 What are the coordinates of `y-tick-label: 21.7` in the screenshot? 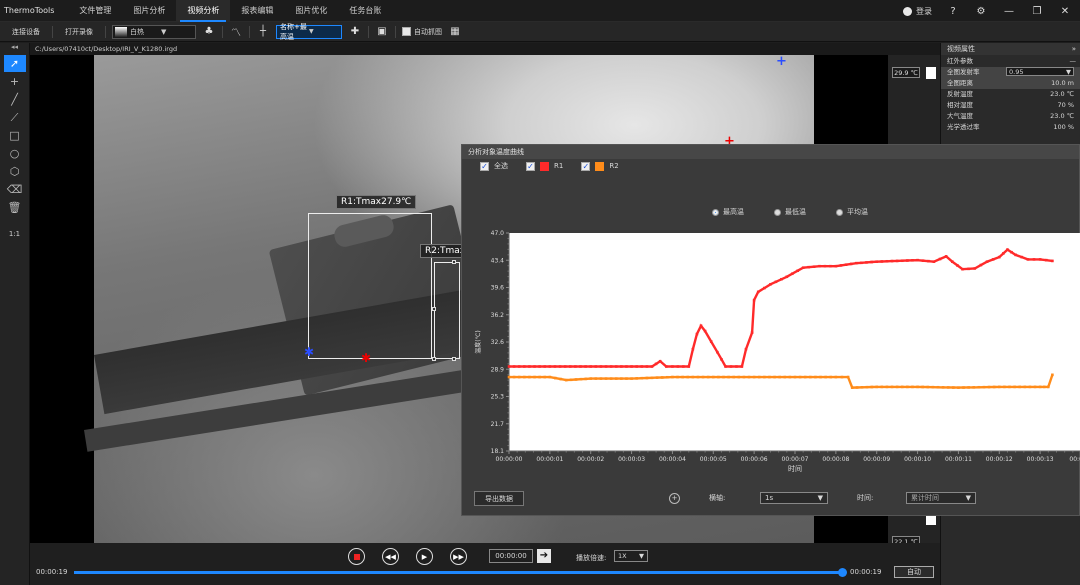 It's located at (498, 424).